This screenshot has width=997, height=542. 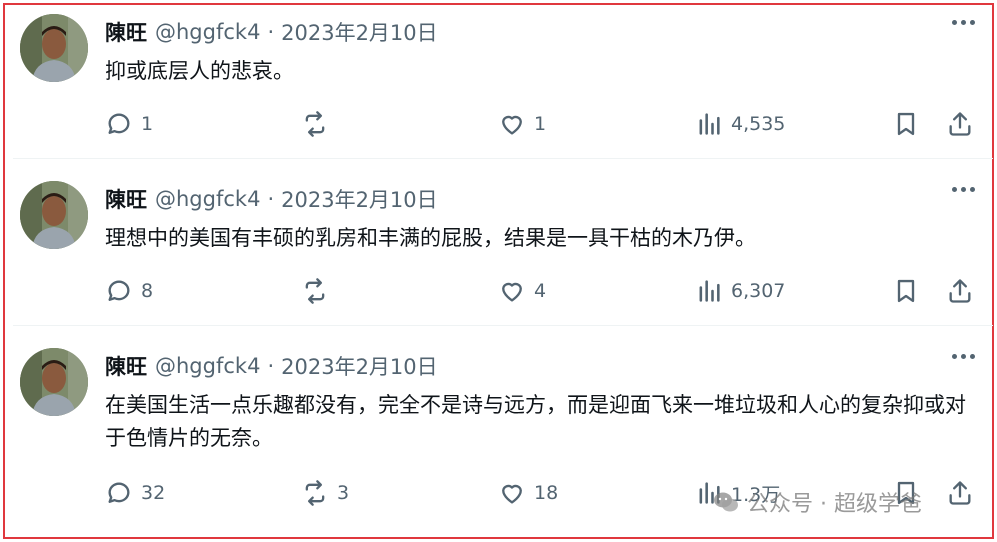 I want to click on like-button: 4, so click(x=522, y=291).